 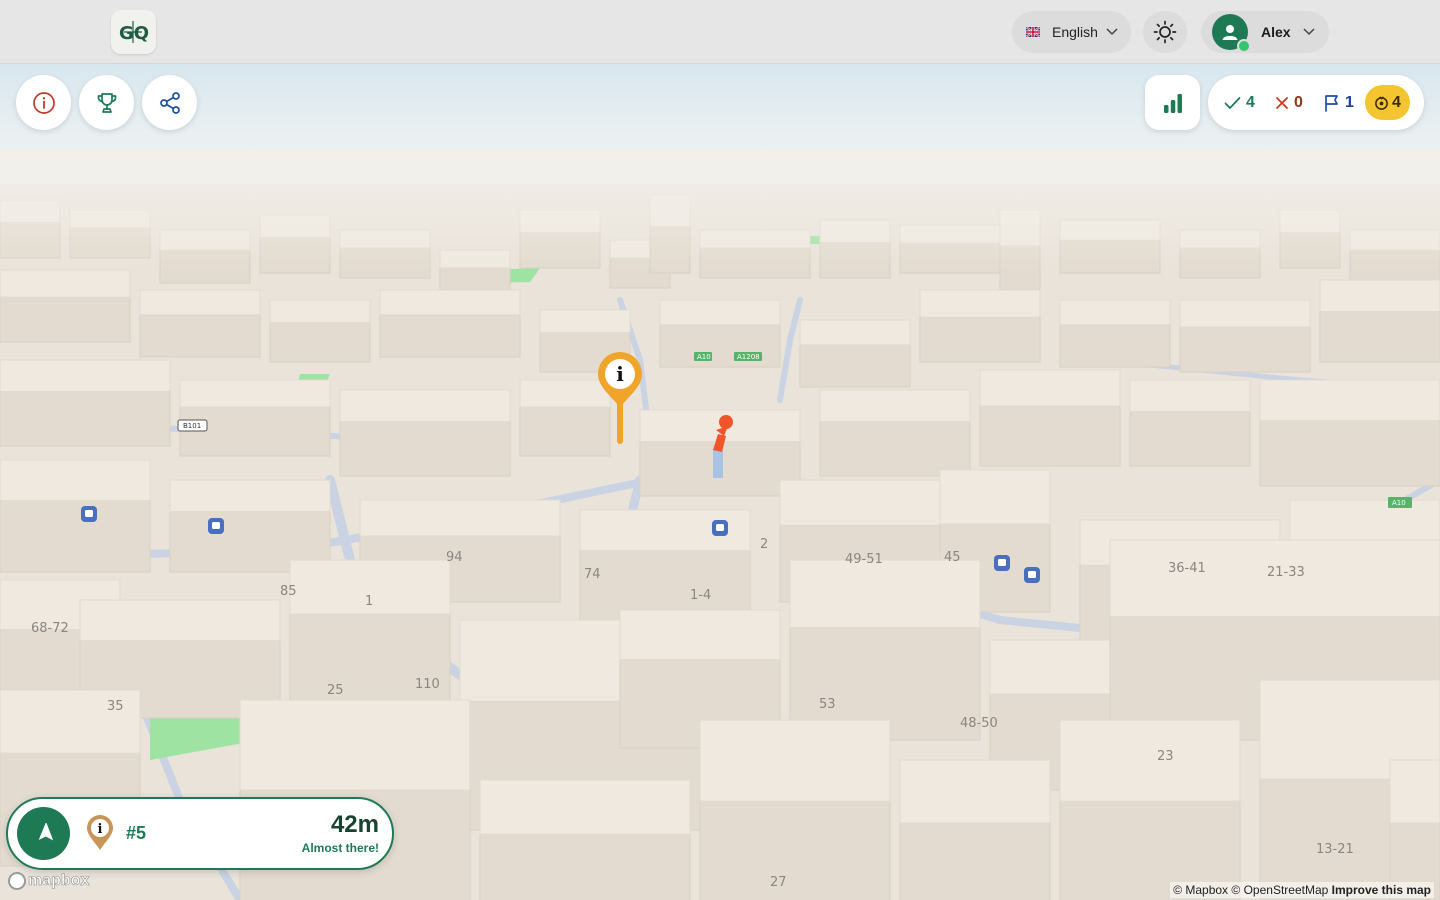 What do you see at coordinates (748, 357) in the screenshot?
I see `road-label: A1208` at bounding box center [748, 357].